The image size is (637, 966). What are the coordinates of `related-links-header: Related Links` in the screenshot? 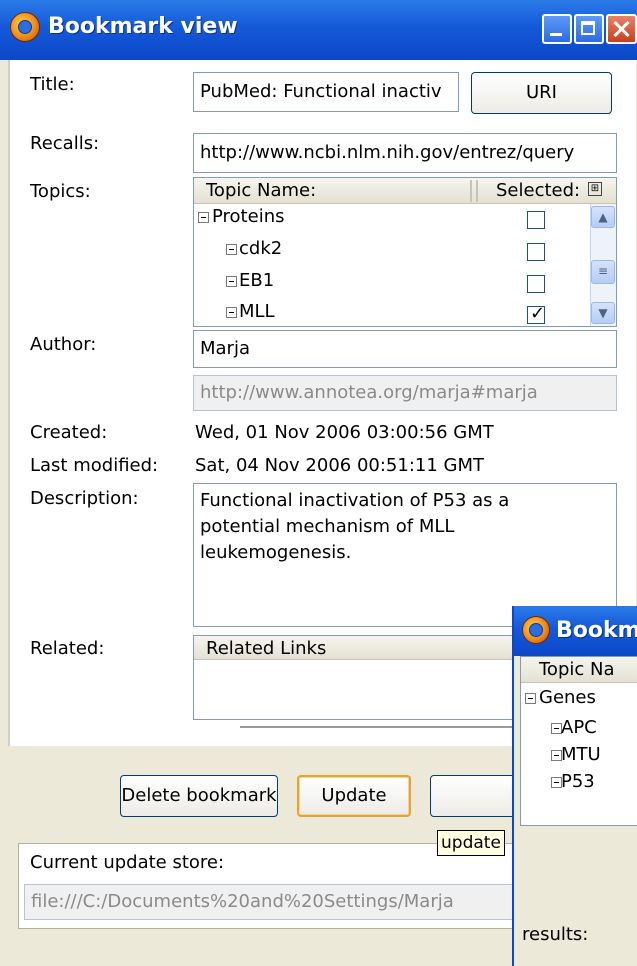 It's located at (266, 648).